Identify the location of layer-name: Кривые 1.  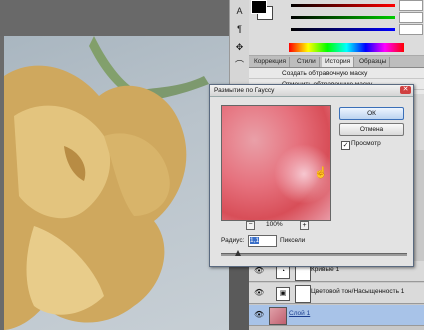
(325, 269).